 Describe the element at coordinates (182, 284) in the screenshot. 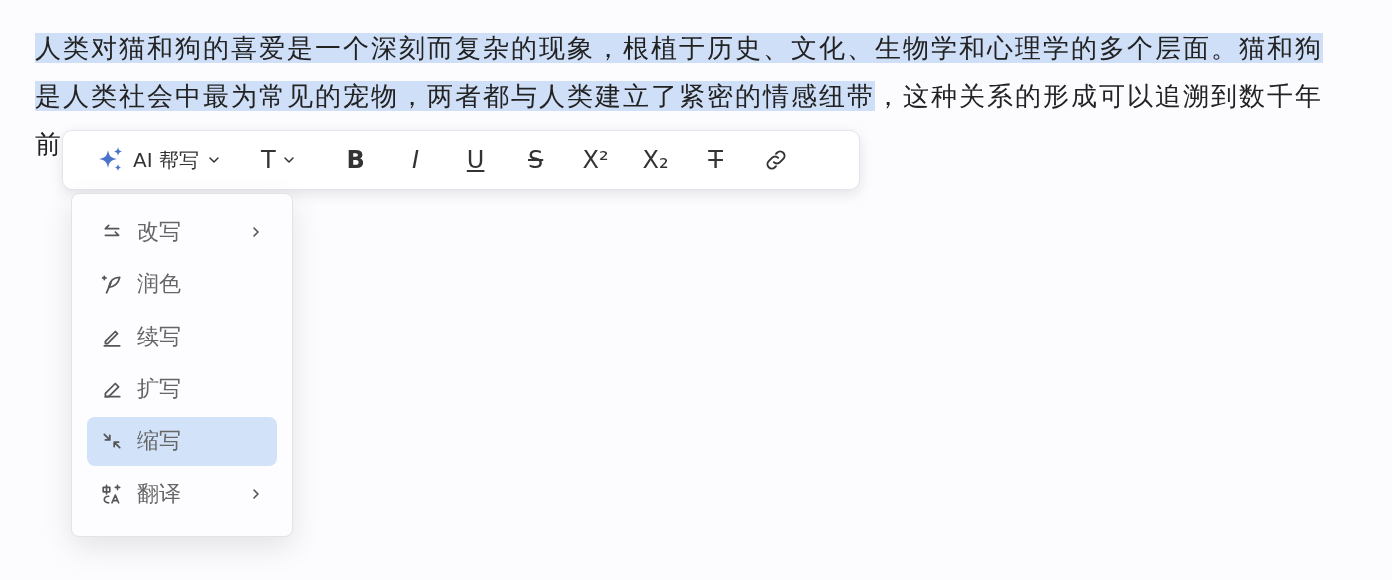

I see `menu-item: 润色` at that location.